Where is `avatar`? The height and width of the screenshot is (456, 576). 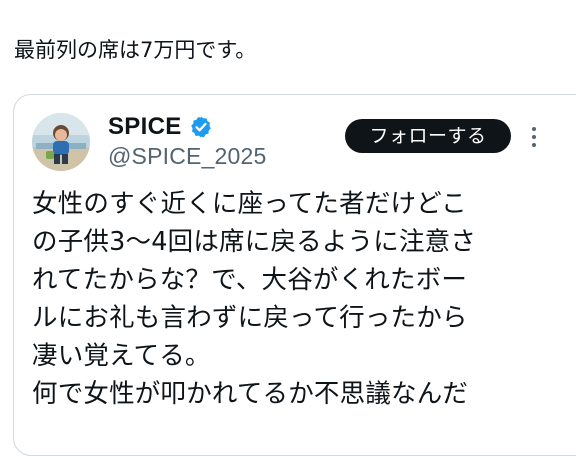 avatar is located at coordinates (61, 142).